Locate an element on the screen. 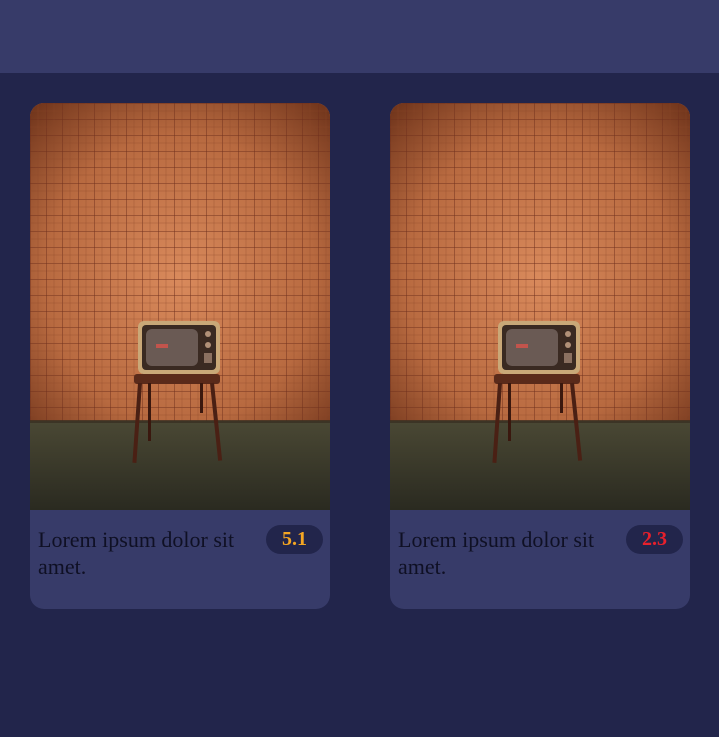  rating-badge: 2.3 is located at coordinates (654, 539).